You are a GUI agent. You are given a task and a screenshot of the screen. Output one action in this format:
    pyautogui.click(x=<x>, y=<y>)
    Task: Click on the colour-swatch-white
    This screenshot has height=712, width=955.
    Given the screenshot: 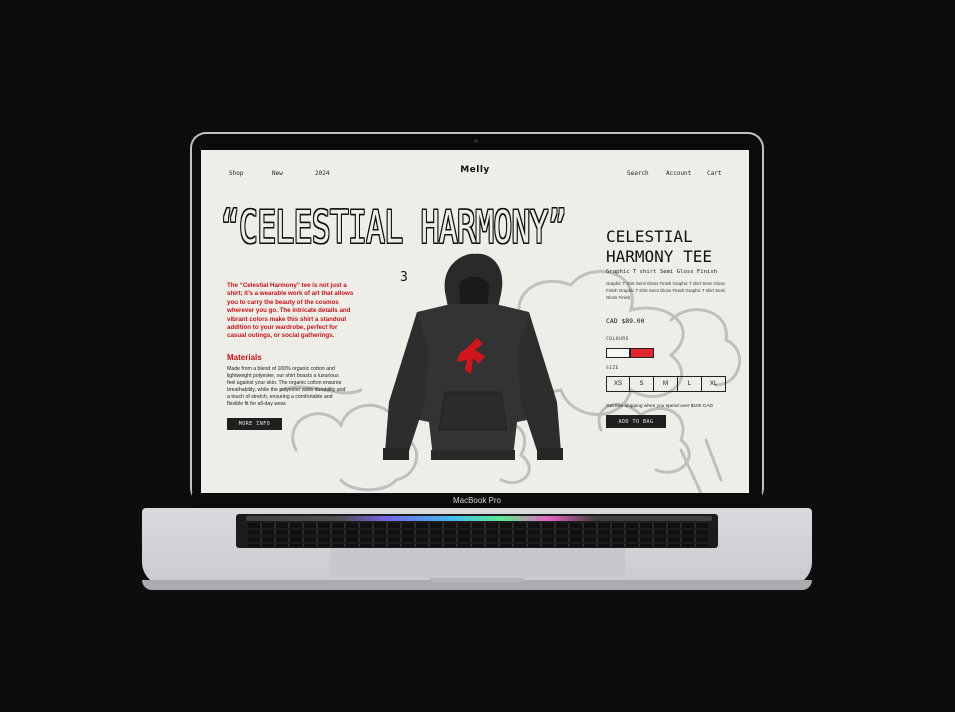 What is the action you would take?
    pyautogui.click(x=618, y=353)
    